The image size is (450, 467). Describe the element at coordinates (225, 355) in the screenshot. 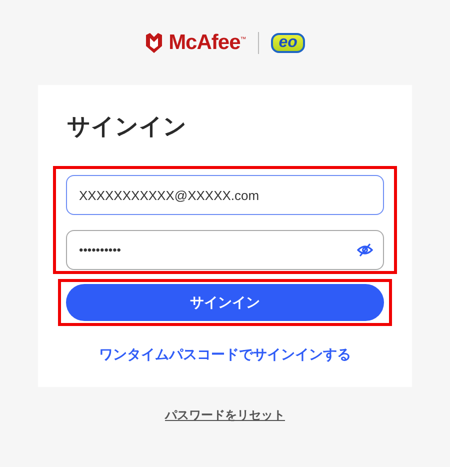

I see `otp-signin-link: ワンタイムパスコードでサインインする` at that location.